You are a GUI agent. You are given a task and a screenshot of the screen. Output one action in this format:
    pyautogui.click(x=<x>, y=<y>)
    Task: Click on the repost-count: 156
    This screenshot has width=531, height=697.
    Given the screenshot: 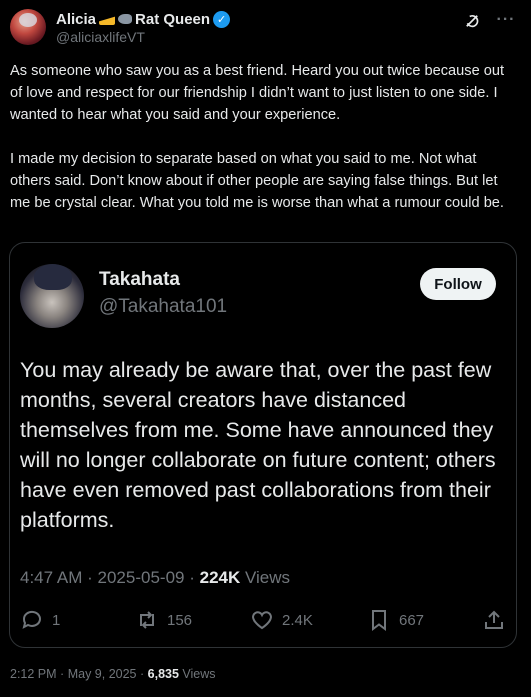 What is the action you would take?
    pyautogui.click(x=180, y=620)
    